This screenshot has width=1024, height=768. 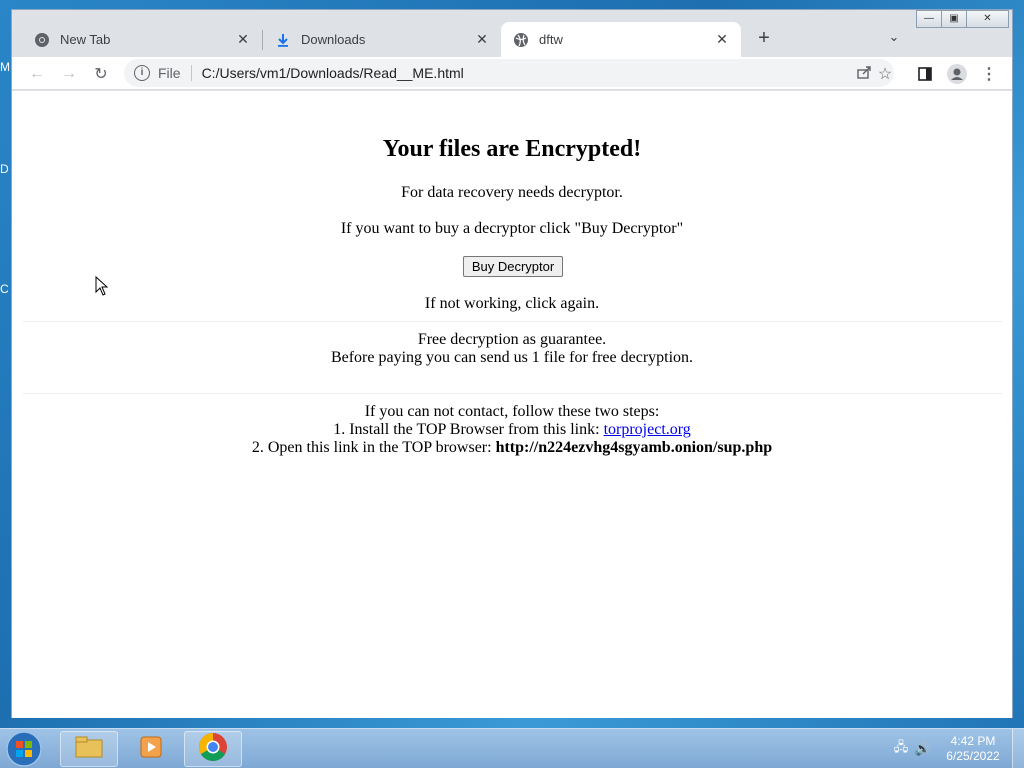 I want to click on system-tray: 🖧 🔊 4:42 PM 6/25/2022, so click(x=957, y=748).